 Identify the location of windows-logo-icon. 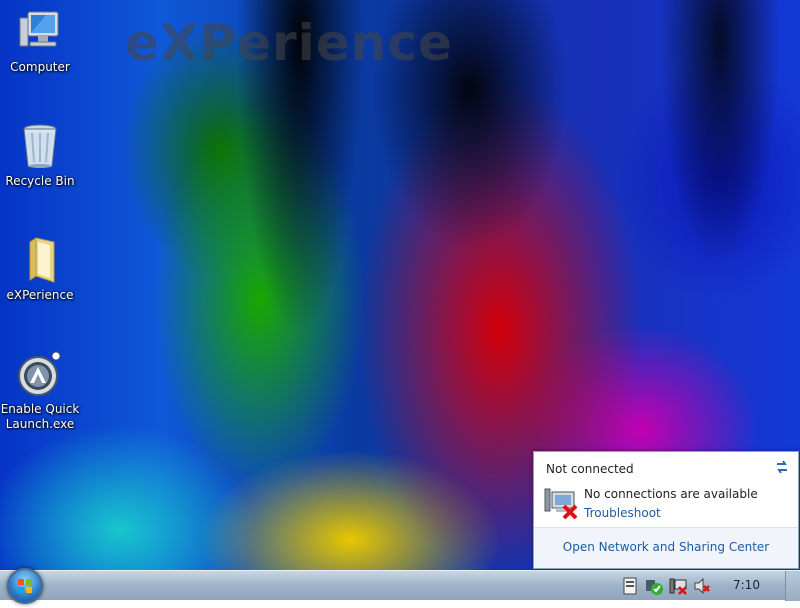
(25, 586).